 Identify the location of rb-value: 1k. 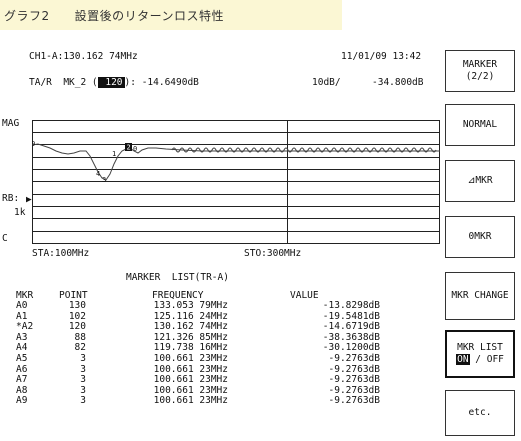
(20, 212).